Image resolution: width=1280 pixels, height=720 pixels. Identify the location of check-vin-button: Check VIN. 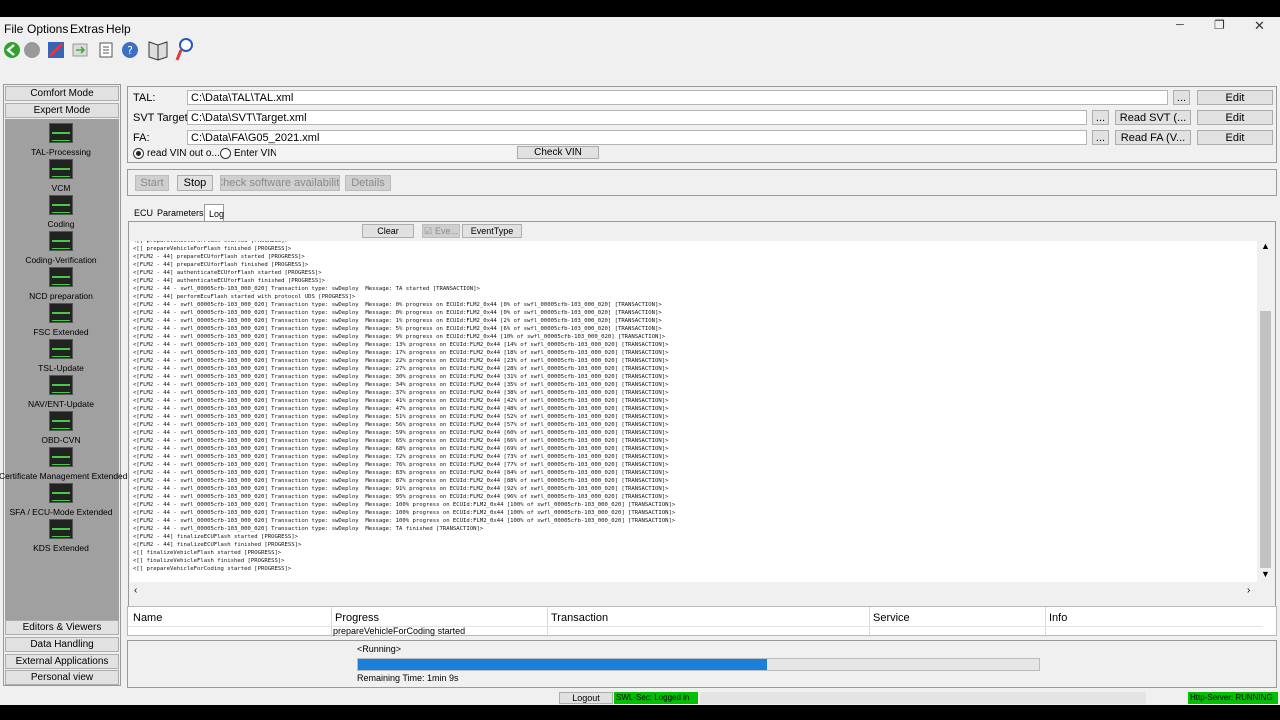
(558, 152).